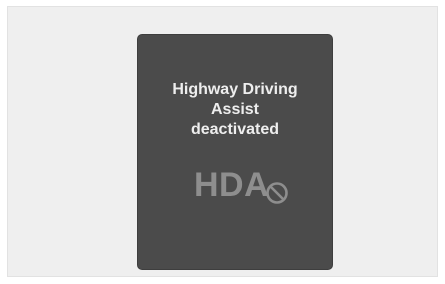 The height and width of the screenshot is (284, 445). What do you see at coordinates (235, 109) in the screenshot?
I see `hda-deactivated-message: Highway Driving Assist deactivated` at bounding box center [235, 109].